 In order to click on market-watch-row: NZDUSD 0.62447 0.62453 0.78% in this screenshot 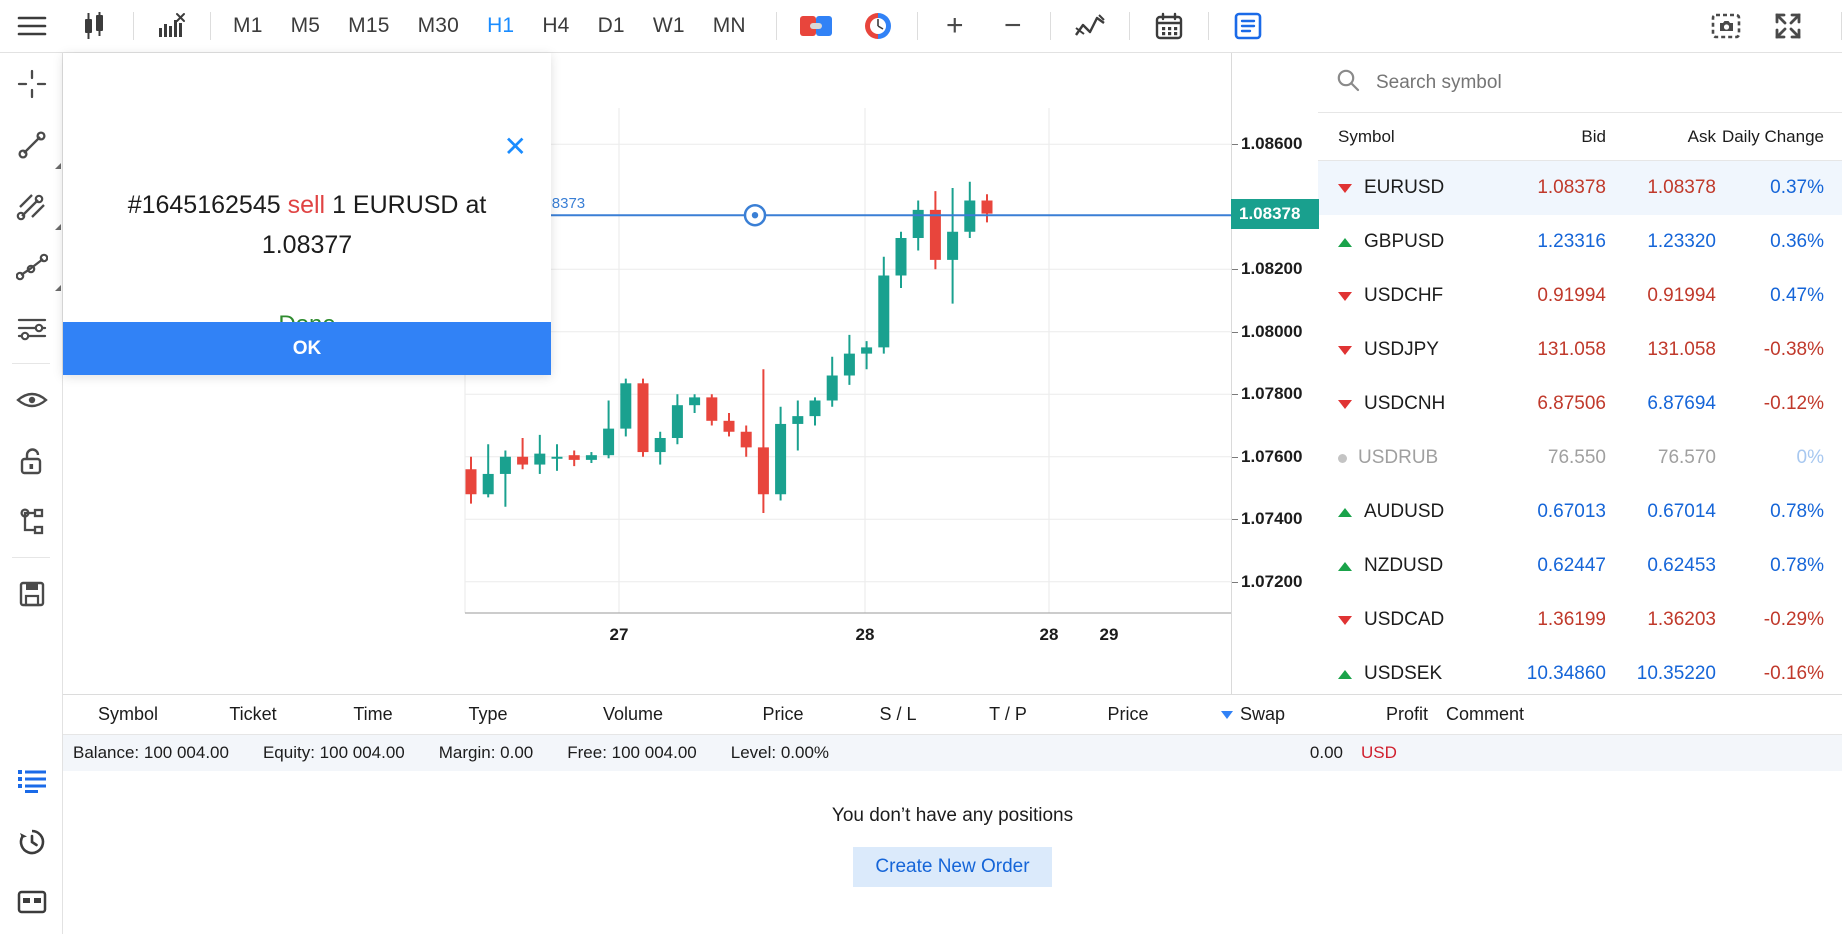, I will do `click(1580, 566)`.